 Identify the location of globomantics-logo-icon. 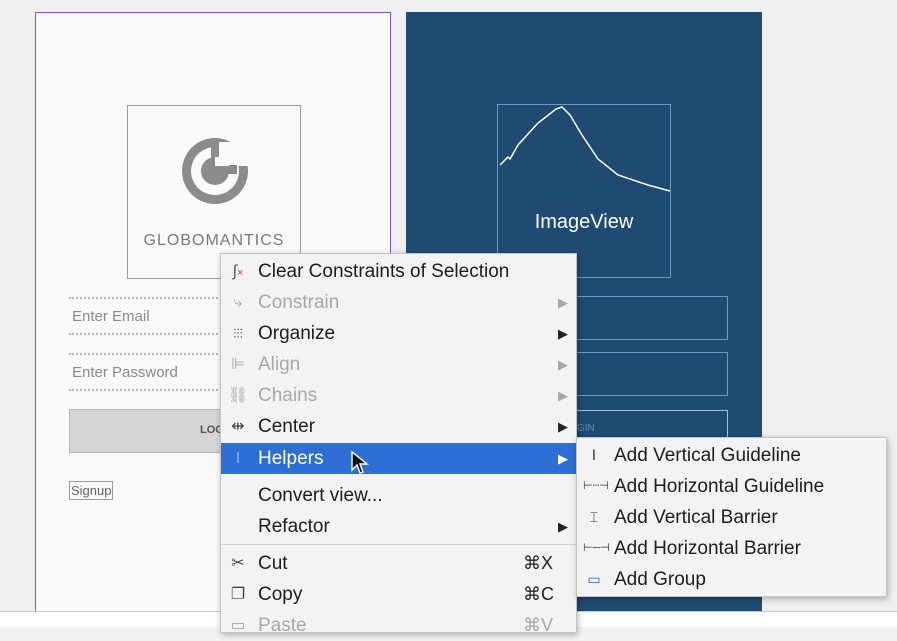
(215, 171).